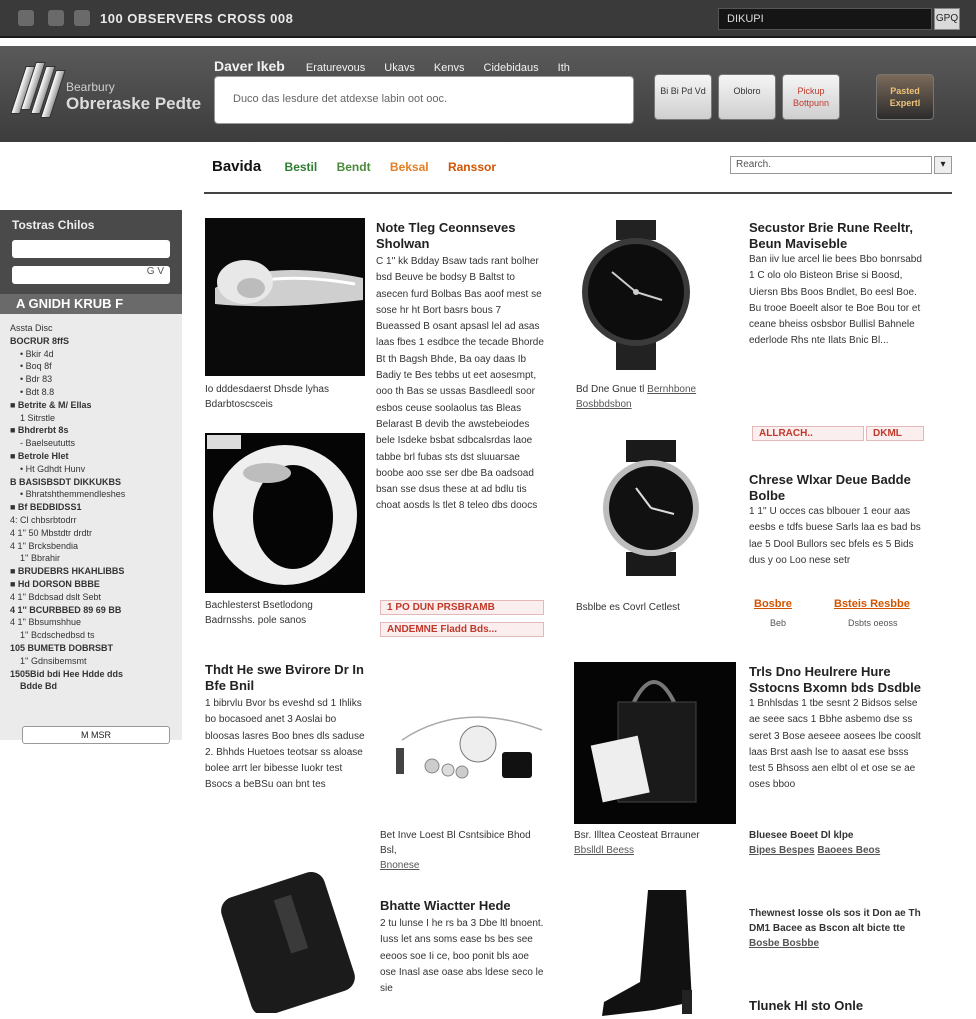  I want to click on sidebar-item: 1 Sitrstle, so click(96, 418).